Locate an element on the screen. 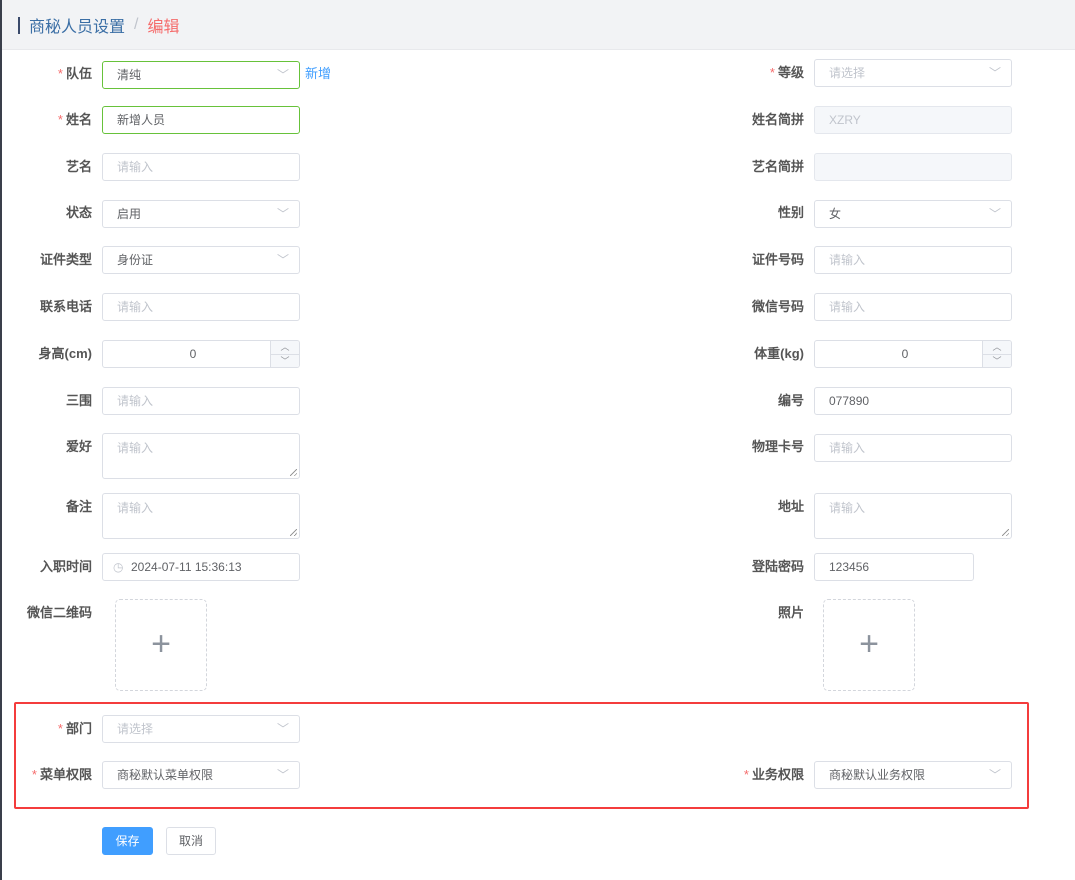 The width and height of the screenshot is (1075, 880). card-no-input: 请输入 is located at coordinates (913, 448).